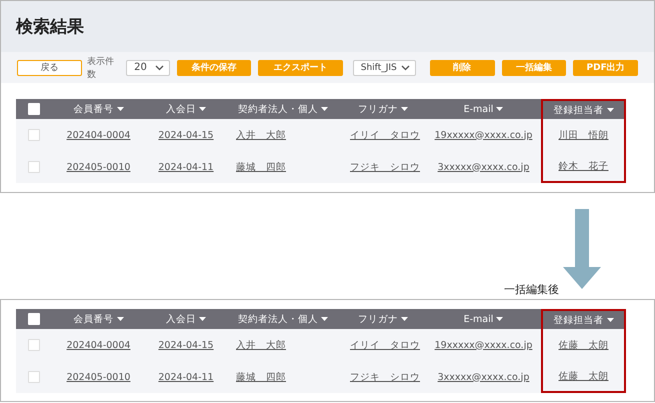 The height and width of the screenshot is (403, 655). I want to click on back-button: 戻る, so click(49, 68).